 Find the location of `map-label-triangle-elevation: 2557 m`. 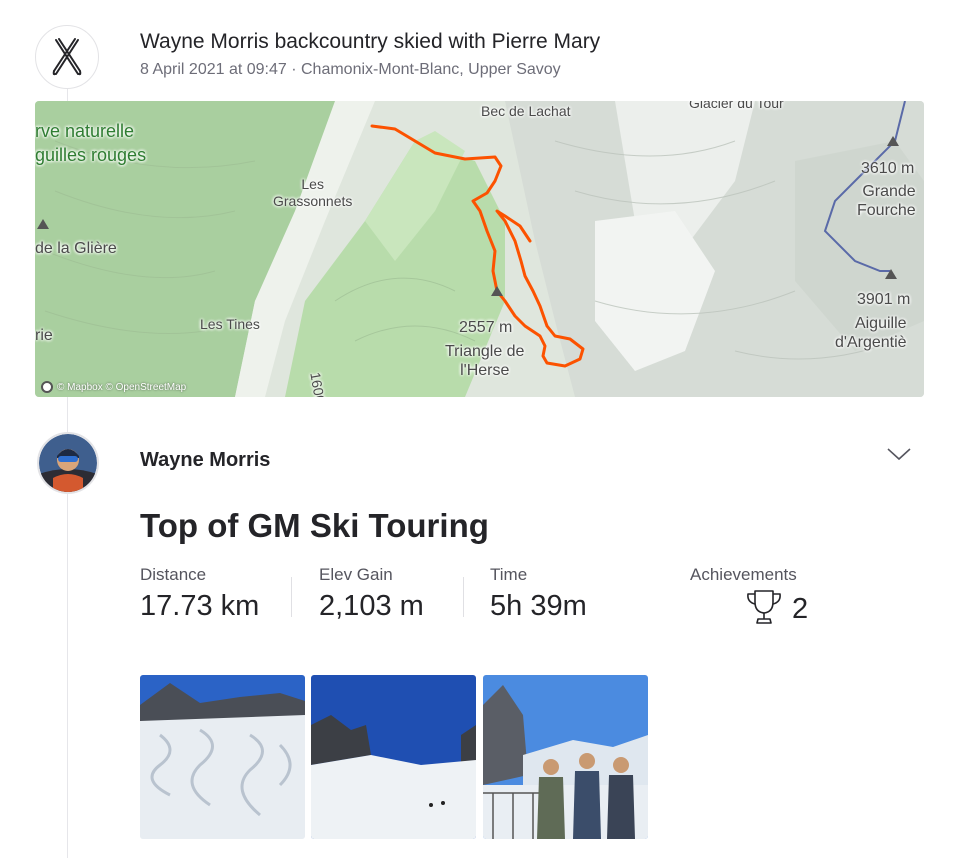

map-label-triangle-elevation: 2557 m is located at coordinates (486, 327).